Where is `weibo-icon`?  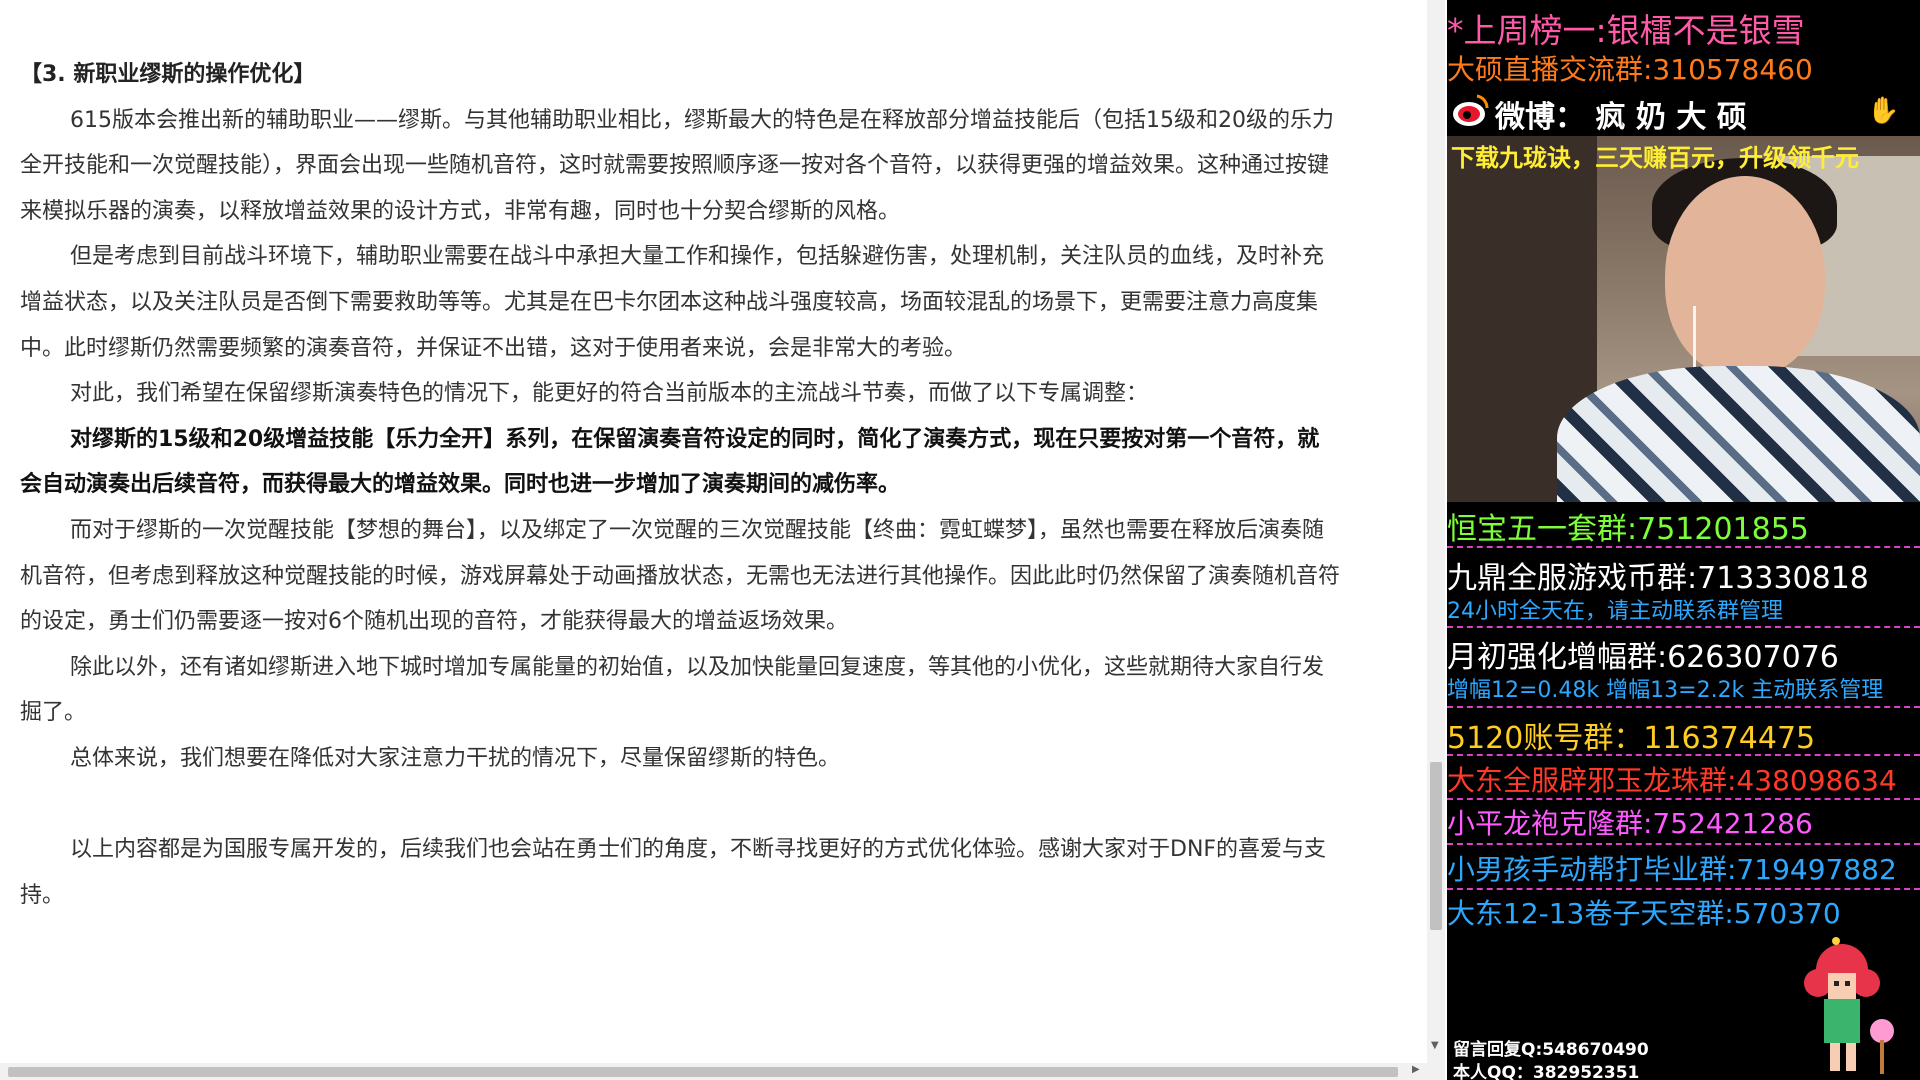 weibo-icon is located at coordinates (1471, 110).